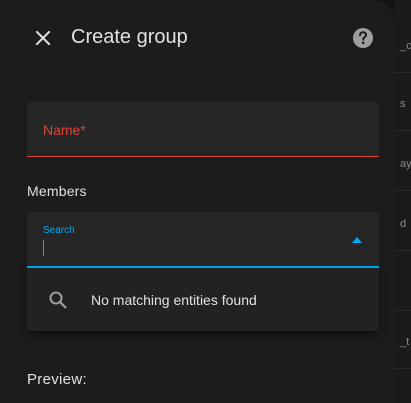 The width and height of the screenshot is (411, 403). Describe the element at coordinates (203, 240) in the screenshot. I see `member-search-input: Search` at that location.